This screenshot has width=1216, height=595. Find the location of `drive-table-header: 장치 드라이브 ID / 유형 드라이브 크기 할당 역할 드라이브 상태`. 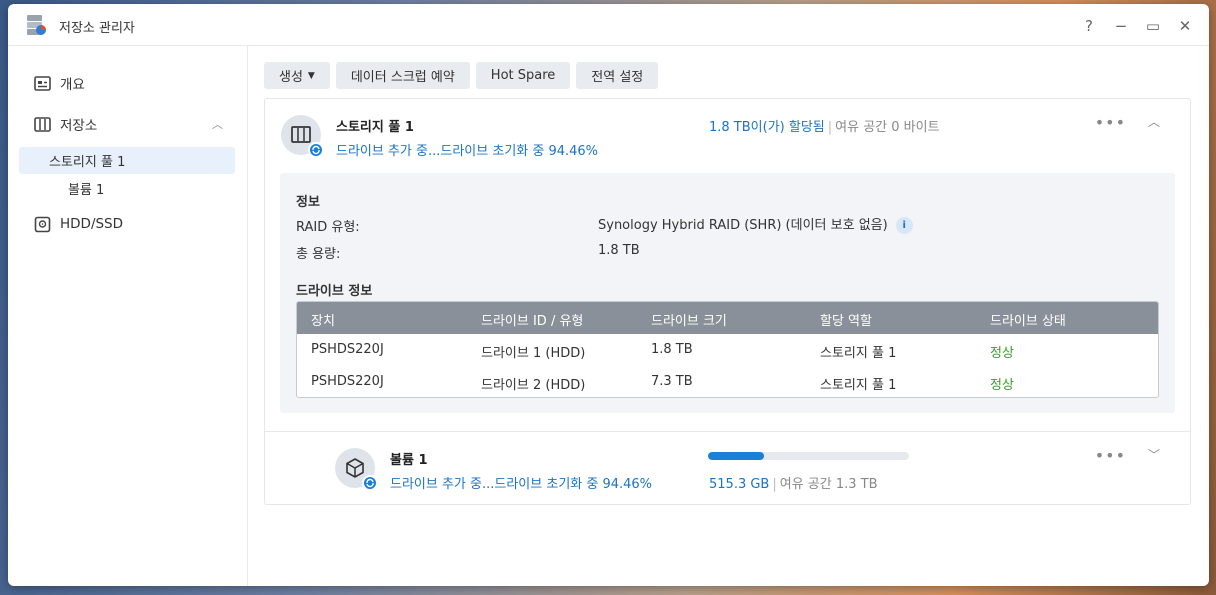

drive-table-header: 장치 드라이브 ID / 유형 드라이브 크기 할당 역할 드라이브 상태 is located at coordinates (727, 318).